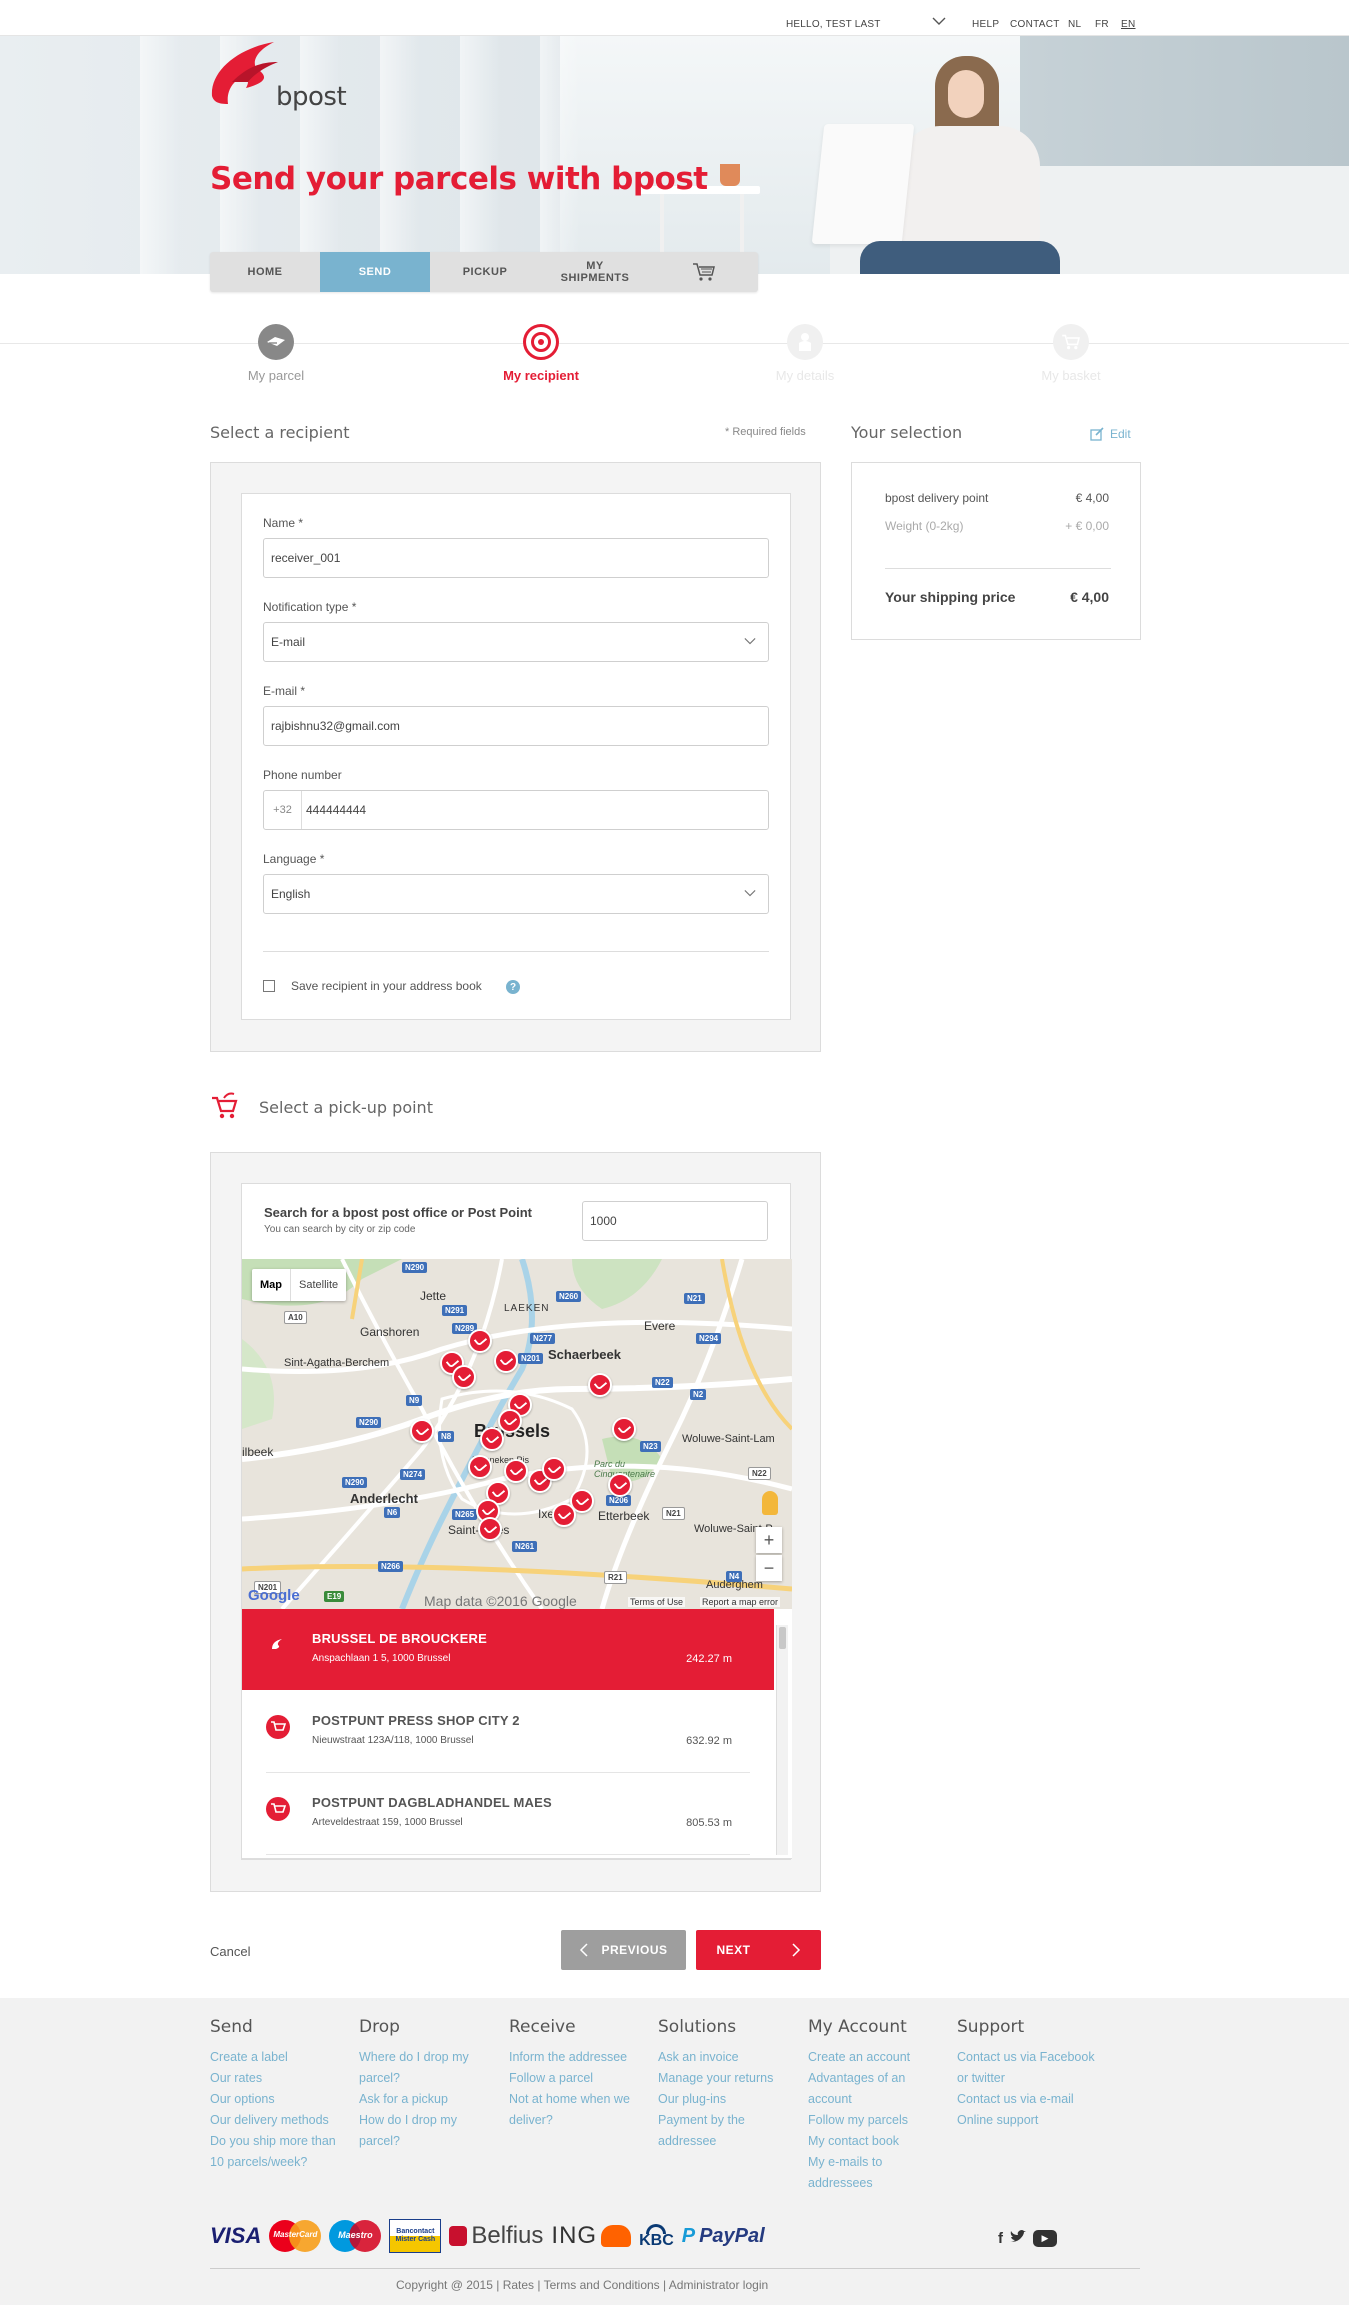  I want to click on footer-column-title: Drop, so click(379, 2027).